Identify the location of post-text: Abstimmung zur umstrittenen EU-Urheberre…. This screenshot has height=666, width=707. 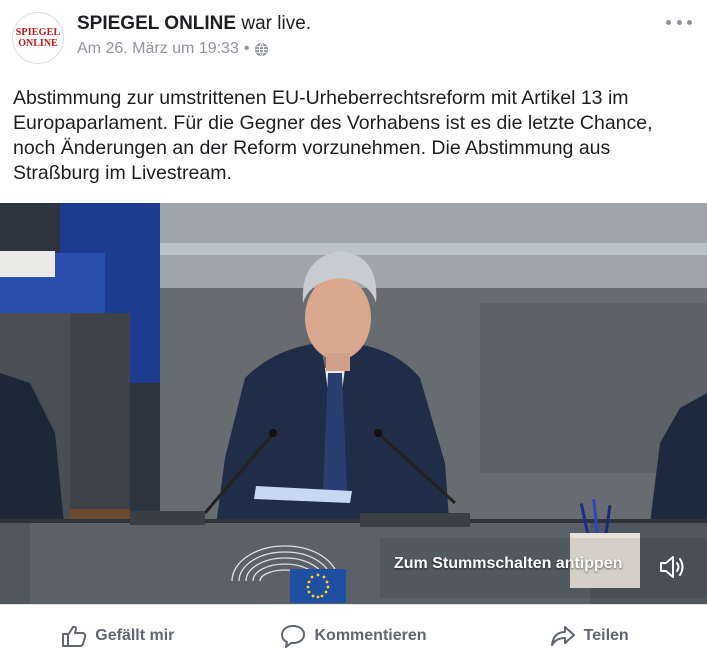
(333, 135).